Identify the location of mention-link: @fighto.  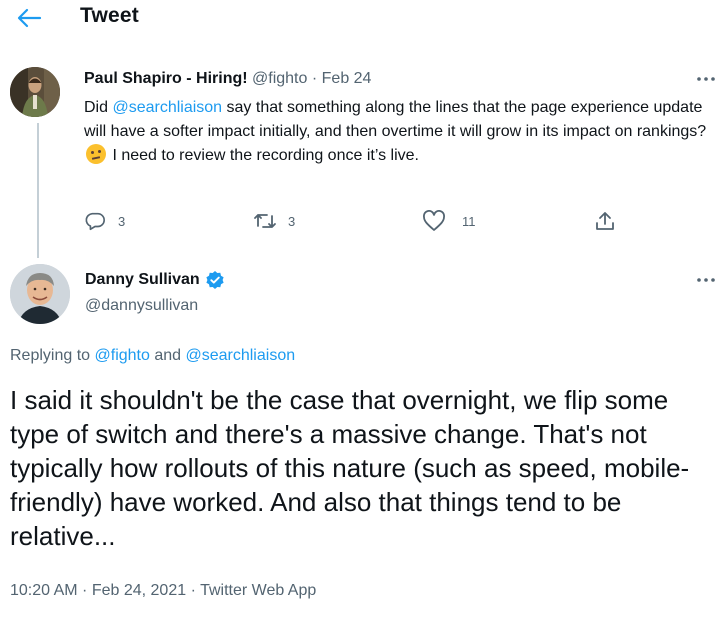
(122, 355).